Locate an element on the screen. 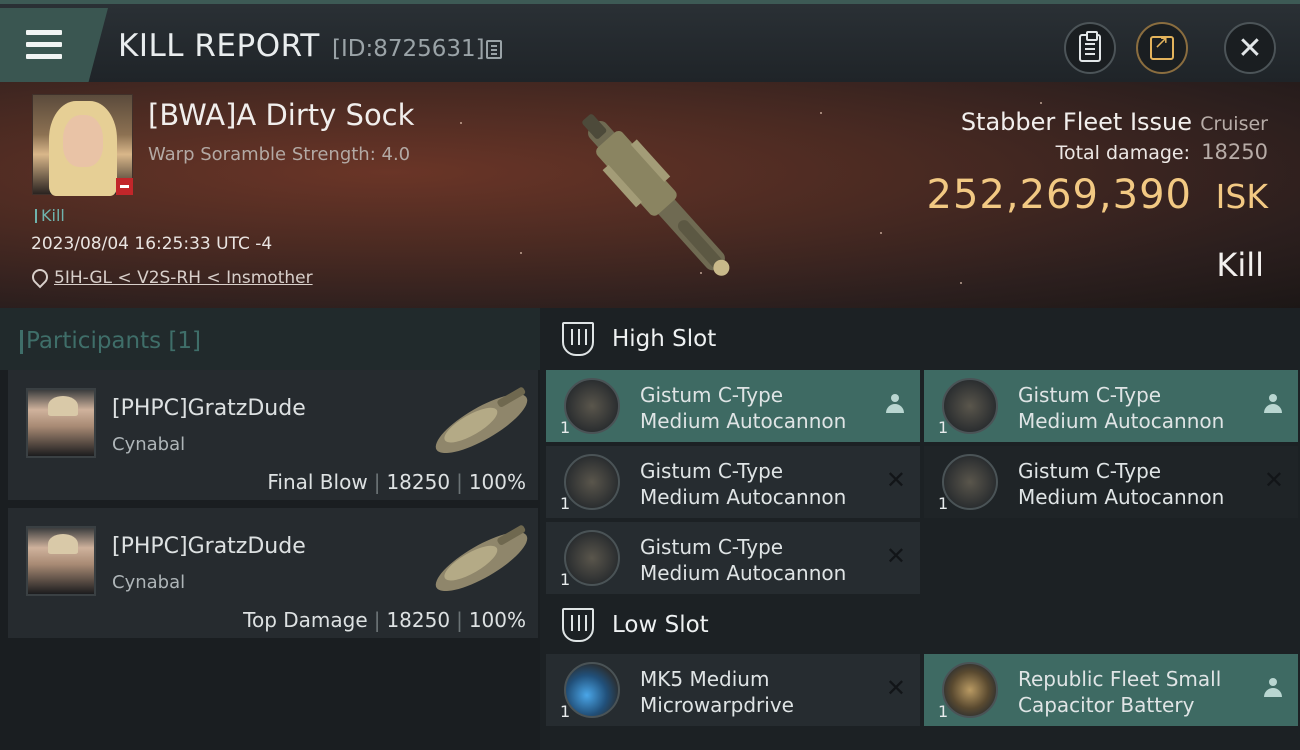 The height and width of the screenshot is (750, 1300). module-slot: 1 Republic Fleet Small Capacitor Battery is located at coordinates (1111, 690).